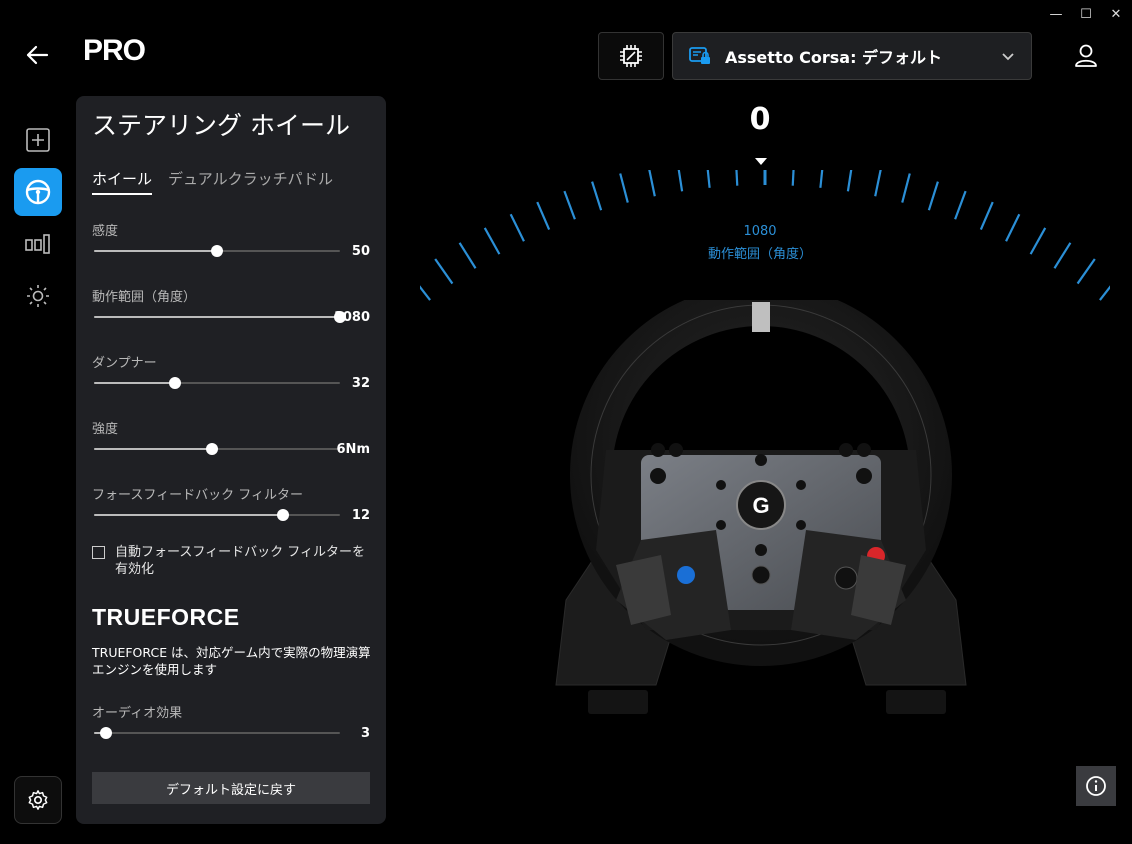  I want to click on setting-label: 動作範囲（角度）, so click(144, 297).